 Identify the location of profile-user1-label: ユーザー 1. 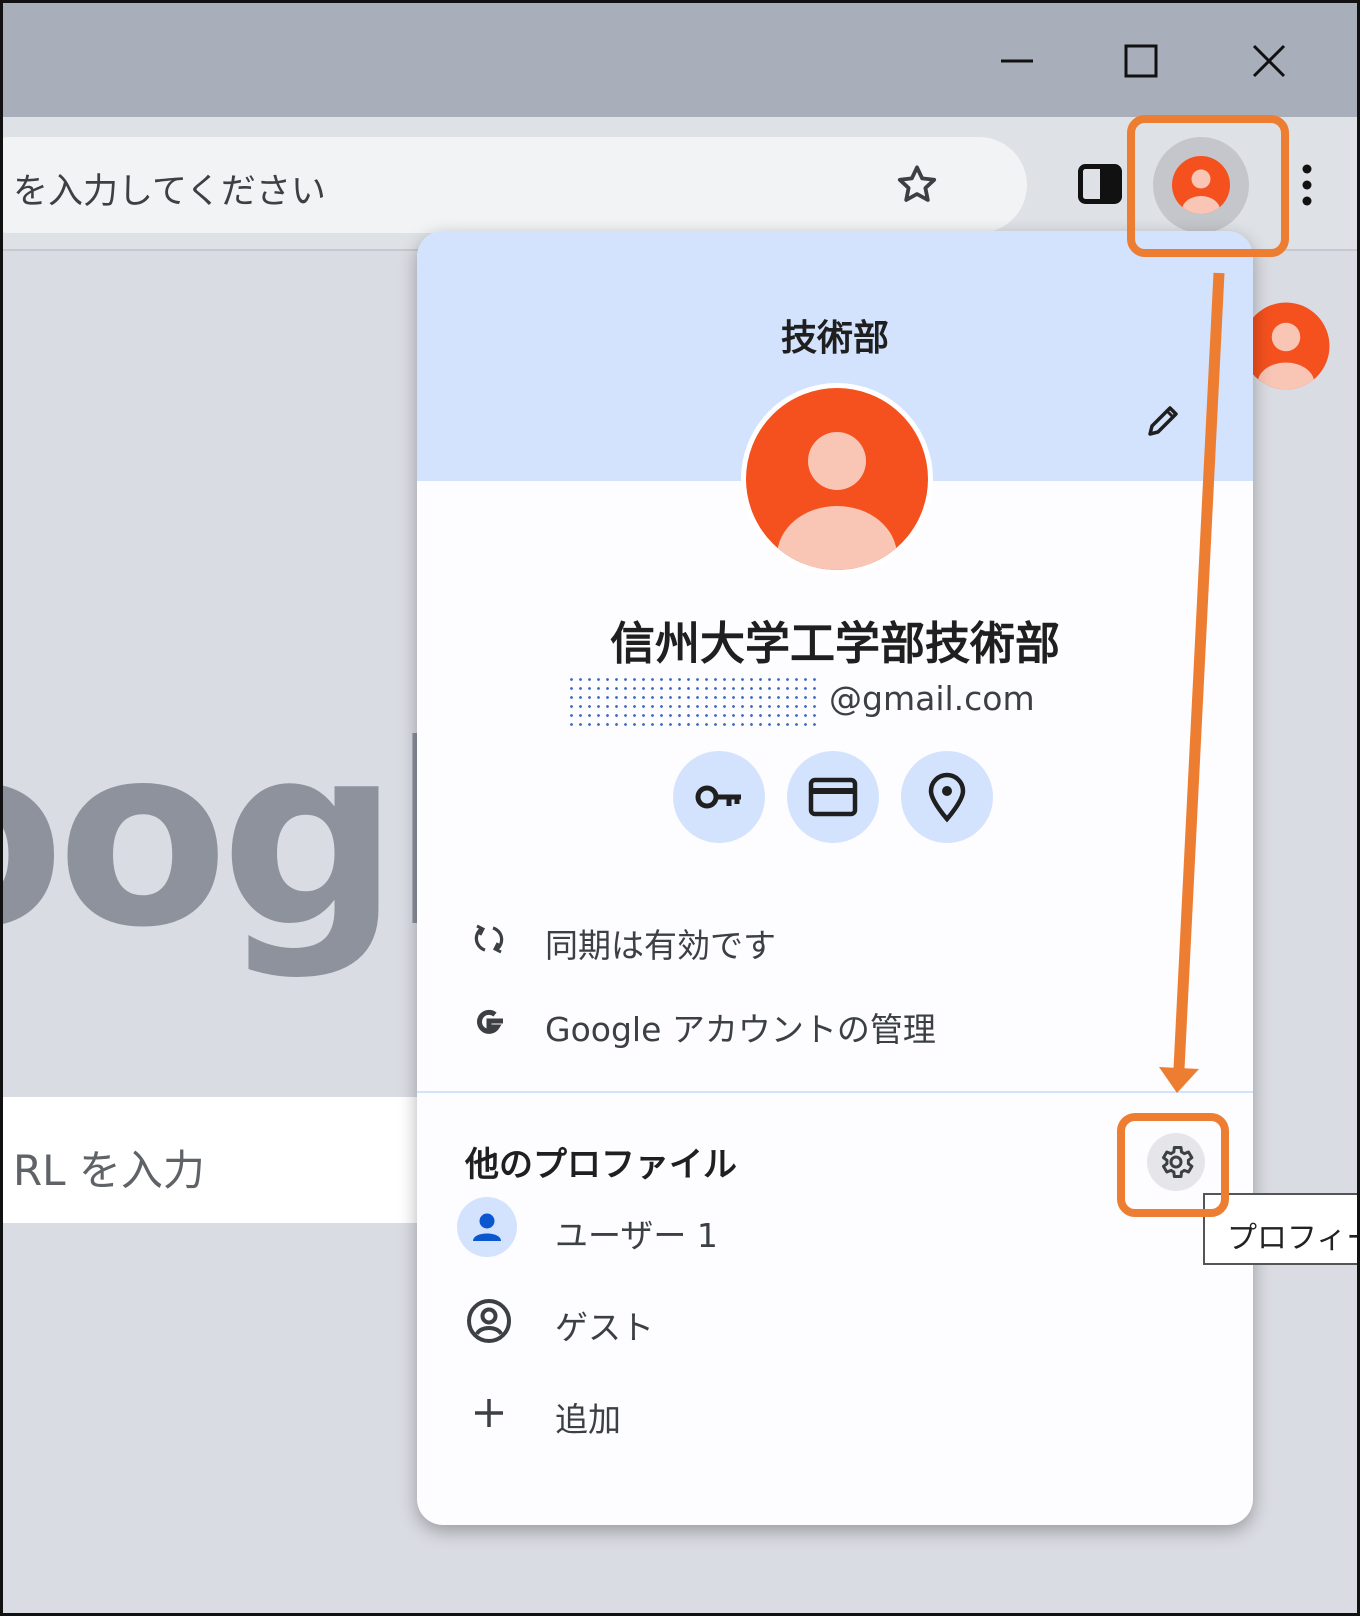
(636, 1235).